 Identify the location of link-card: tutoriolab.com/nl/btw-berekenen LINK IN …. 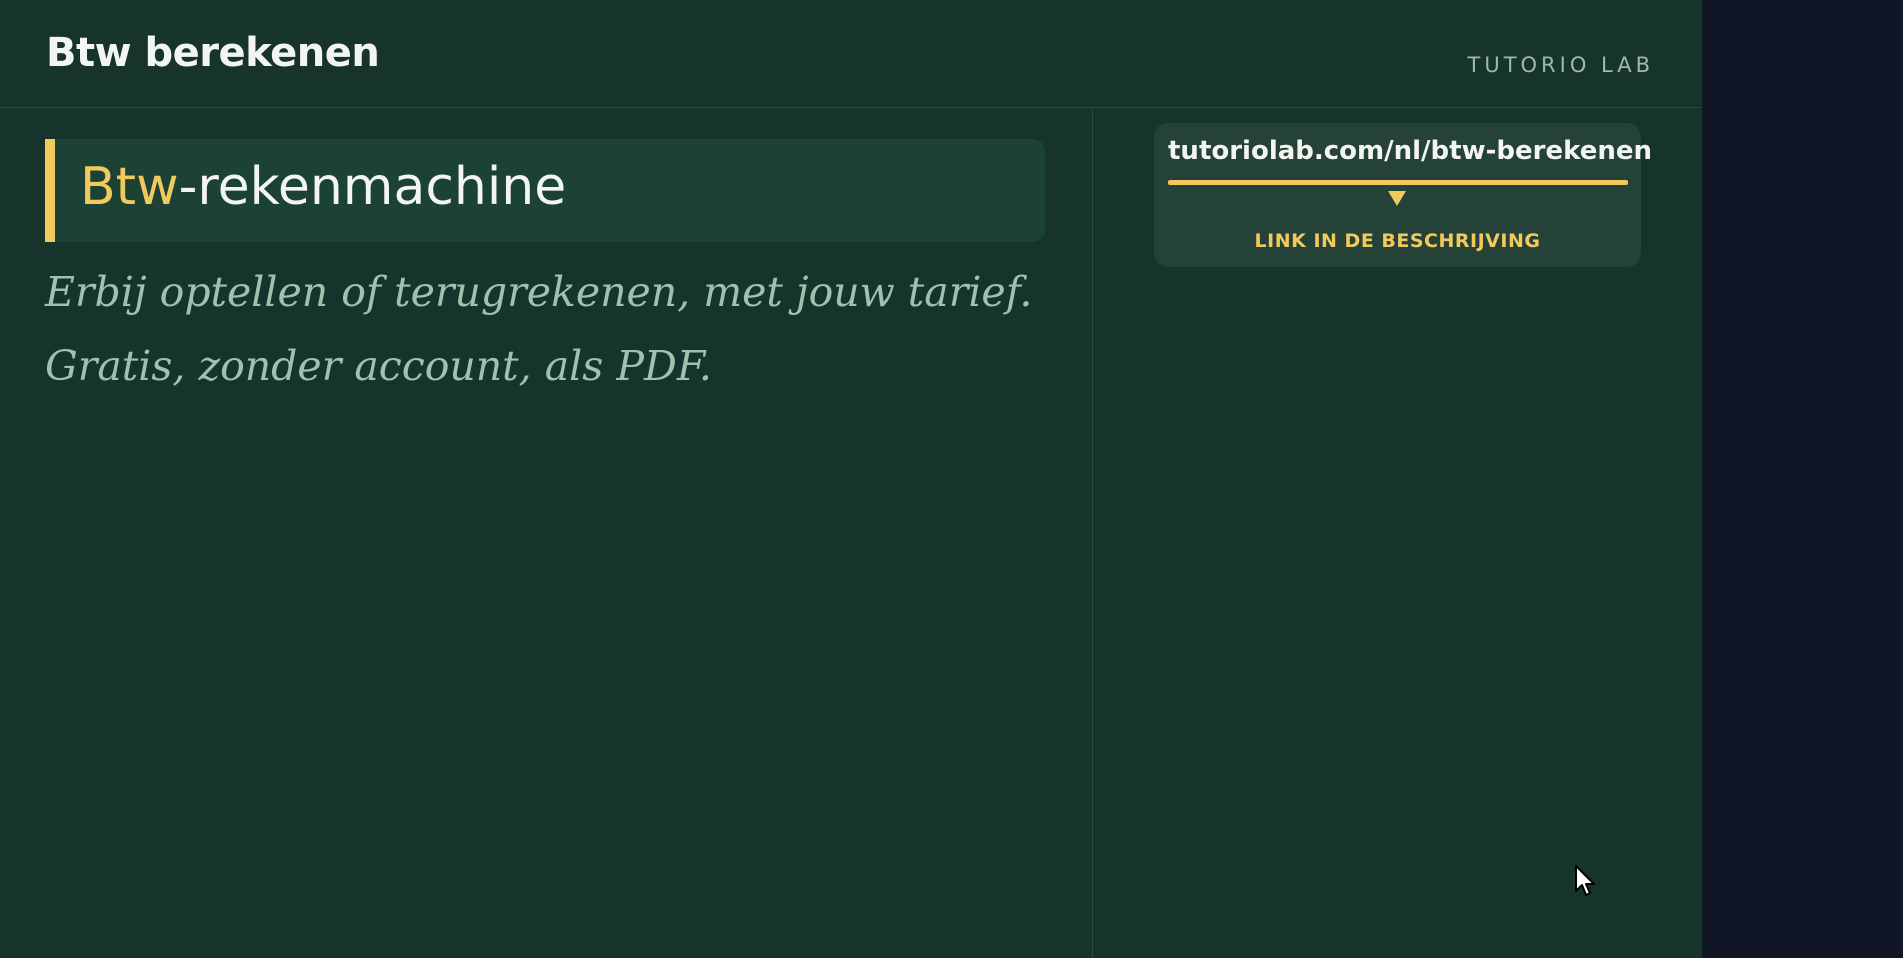
(1403, 195).